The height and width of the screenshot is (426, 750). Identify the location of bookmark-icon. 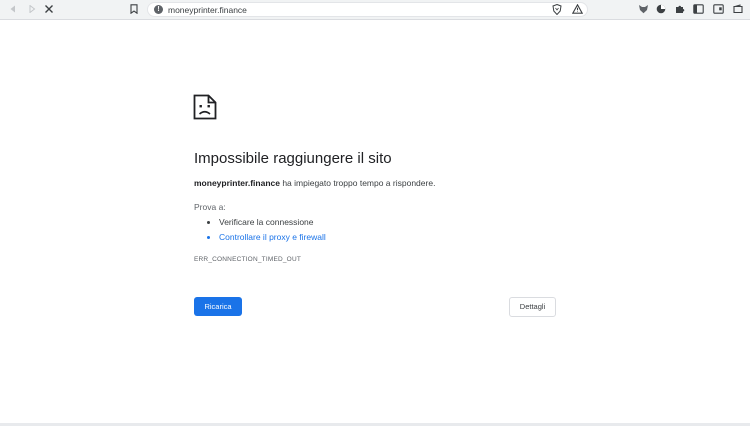
(134, 9).